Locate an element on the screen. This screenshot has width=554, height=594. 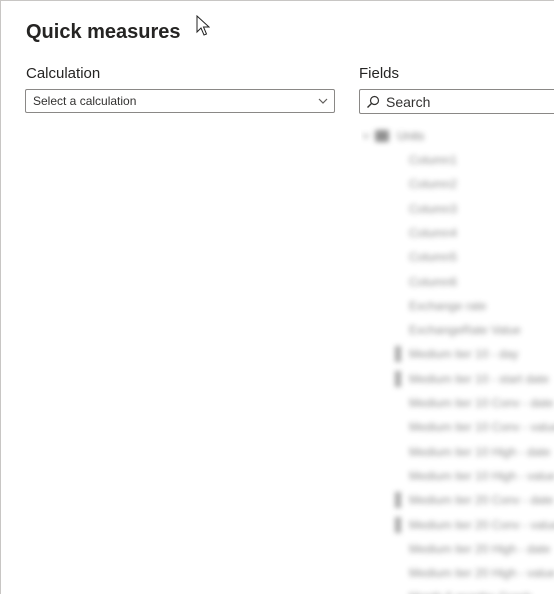
field-item: Column1 is located at coordinates (433, 160).